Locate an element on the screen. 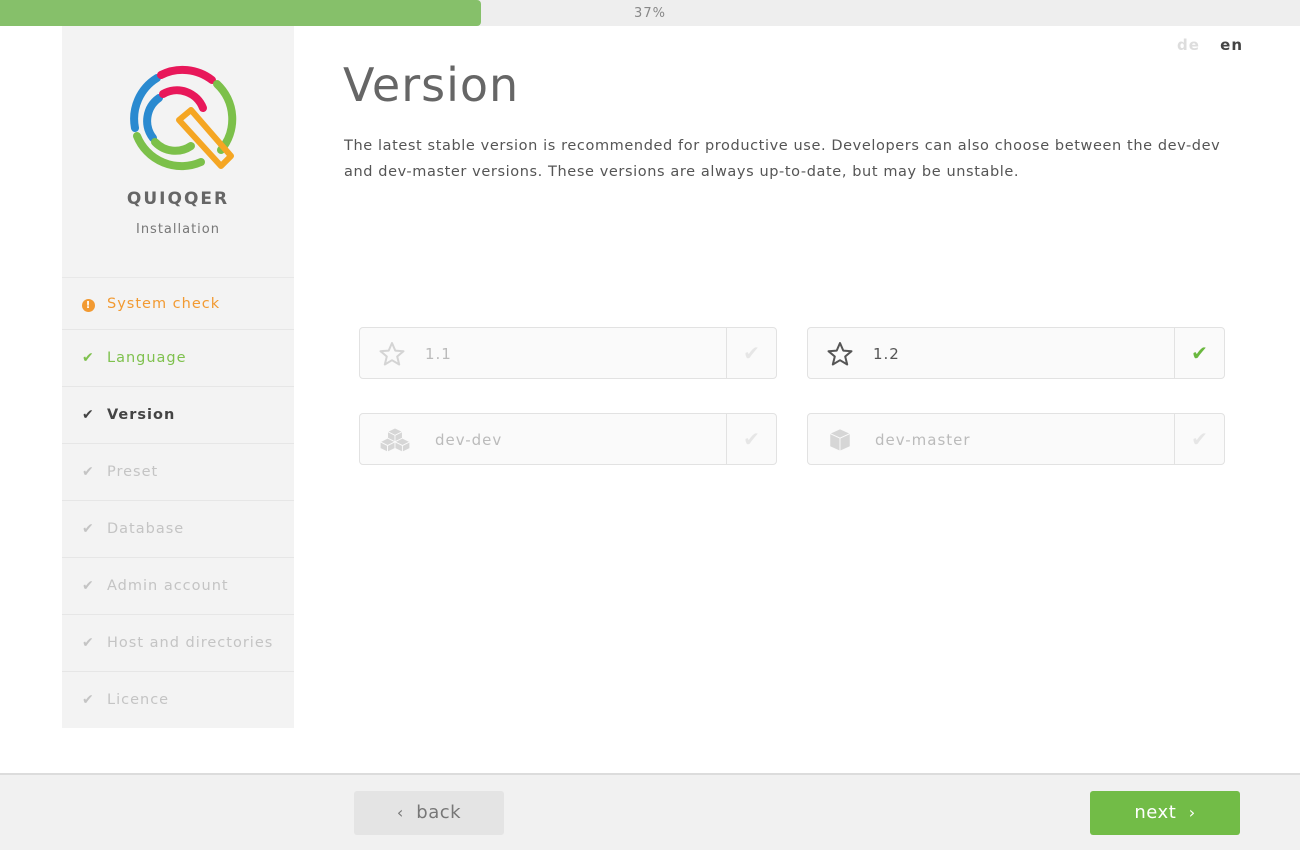 This screenshot has height=850, width=1300. step-admin-account: ✔ Admin account is located at coordinates (178, 585).